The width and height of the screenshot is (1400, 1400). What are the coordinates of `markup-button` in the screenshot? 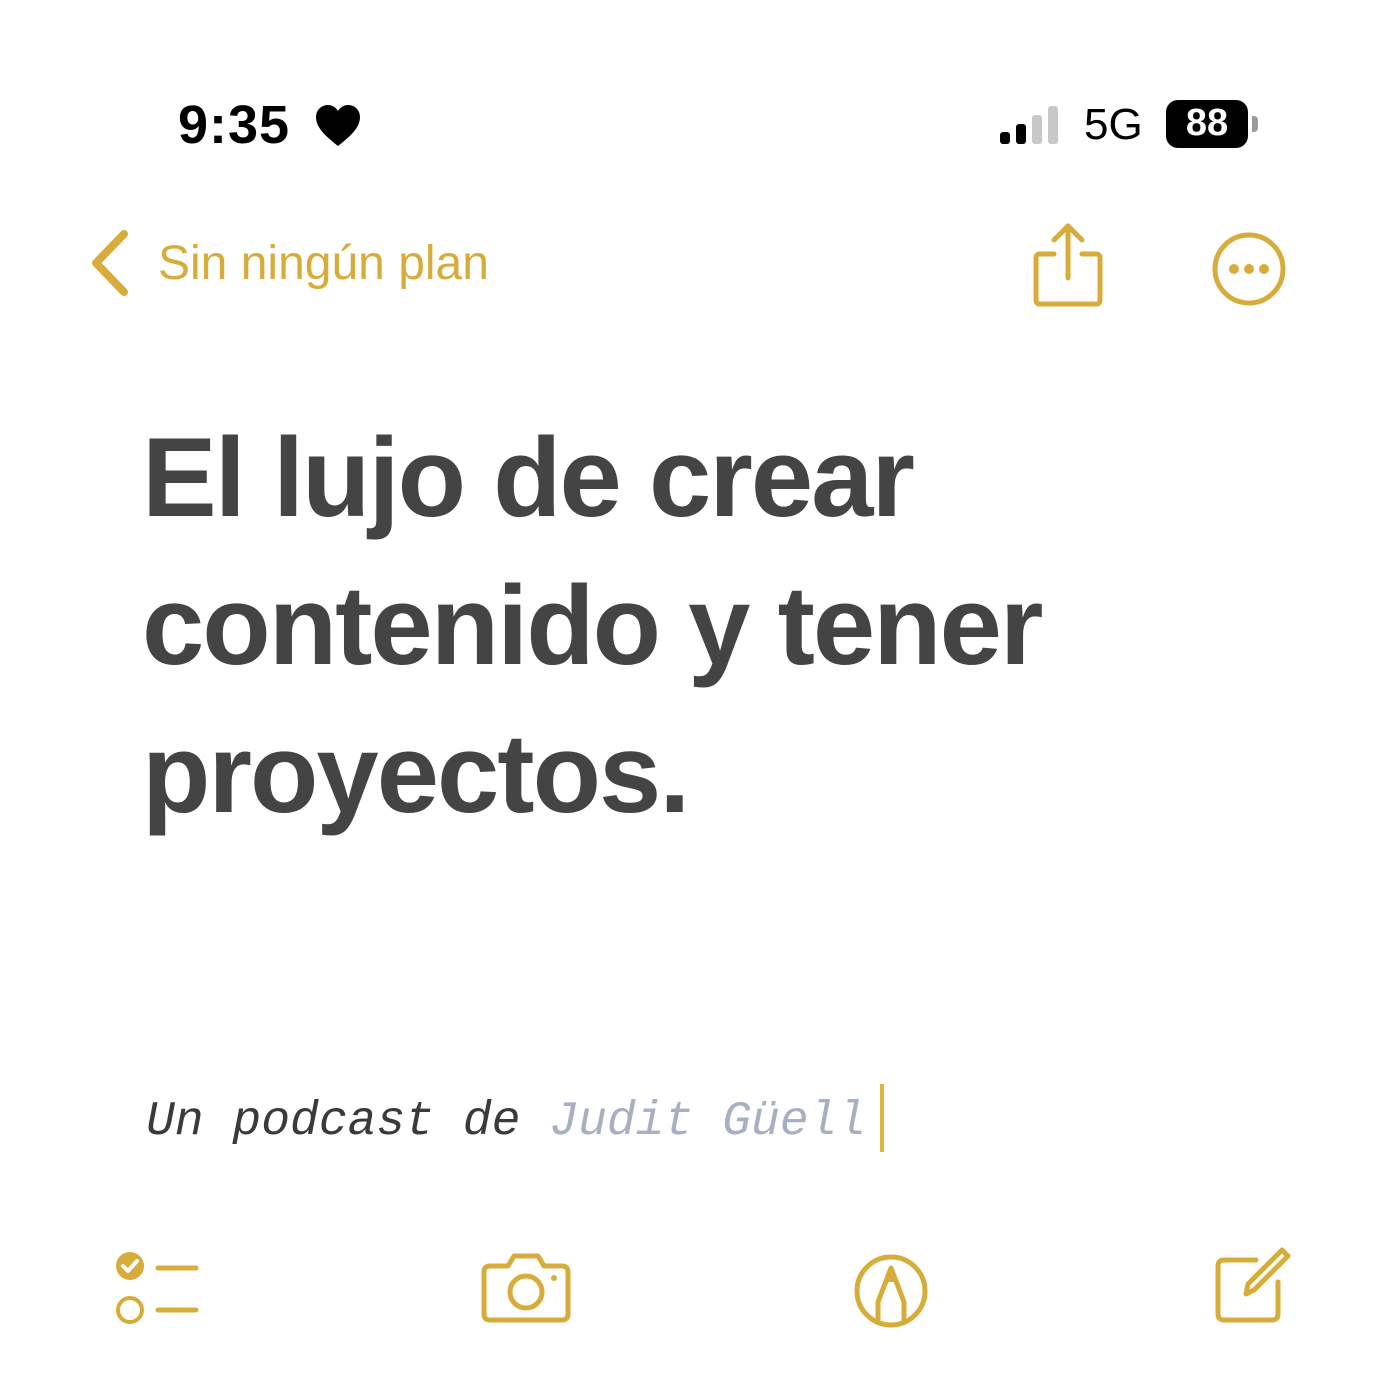 It's located at (891, 1291).